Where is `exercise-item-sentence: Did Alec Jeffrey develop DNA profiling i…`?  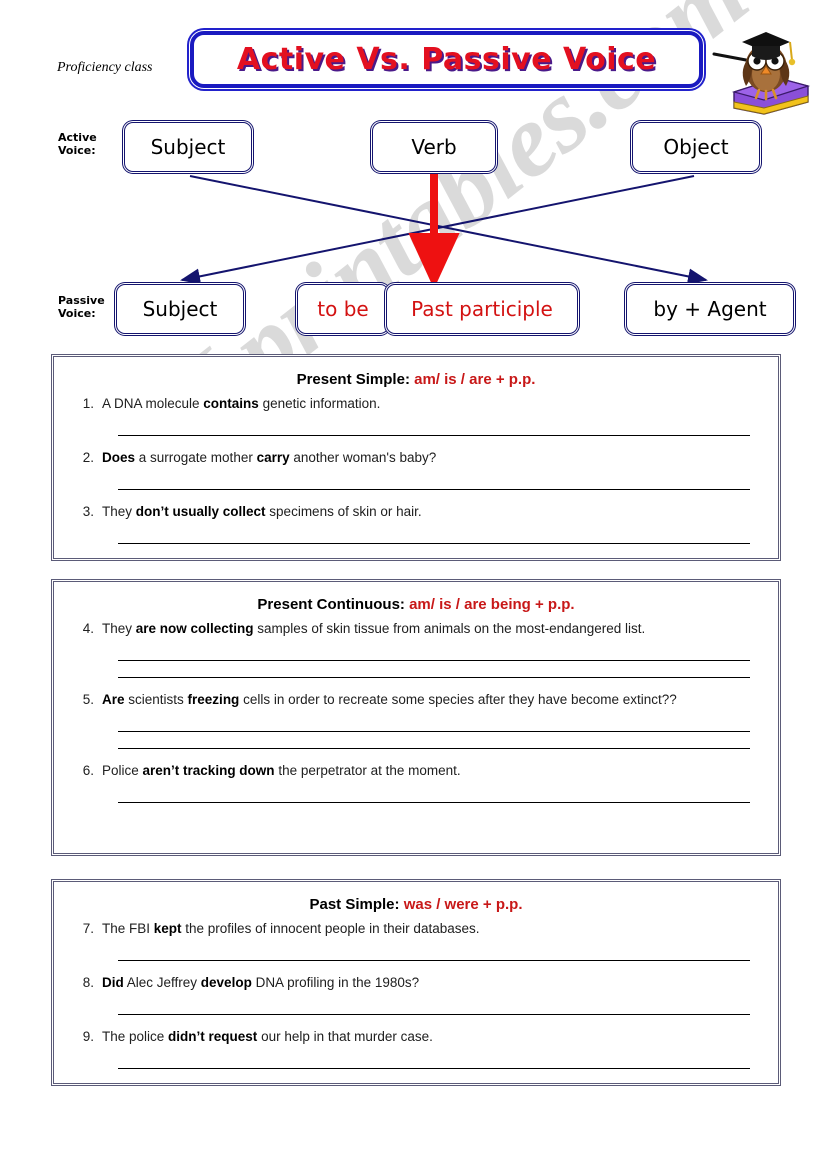 exercise-item-sentence: Did Alec Jeffrey develop DNA profiling i… is located at coordinates (433, 983).